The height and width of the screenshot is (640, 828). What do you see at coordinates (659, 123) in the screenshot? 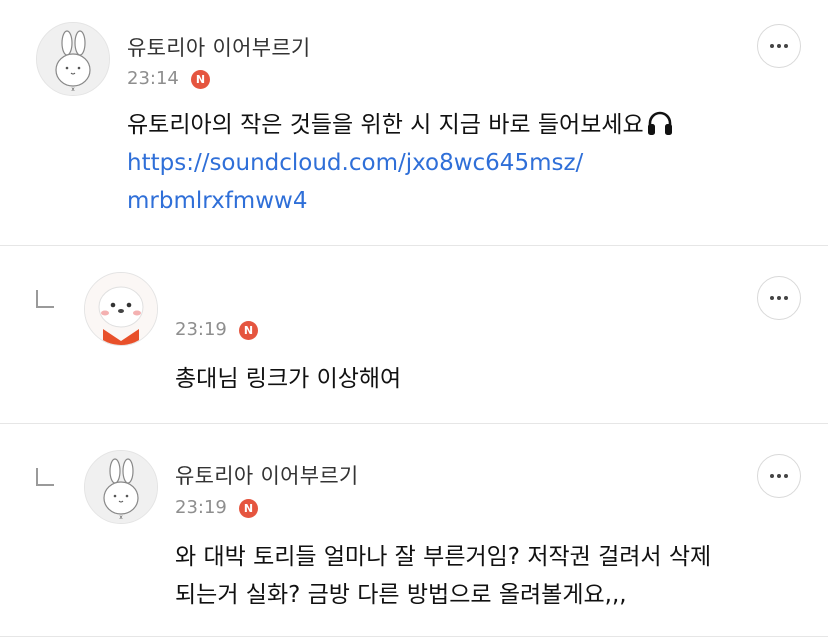
I see `headphones-icon` at bounding box center [659, 123].